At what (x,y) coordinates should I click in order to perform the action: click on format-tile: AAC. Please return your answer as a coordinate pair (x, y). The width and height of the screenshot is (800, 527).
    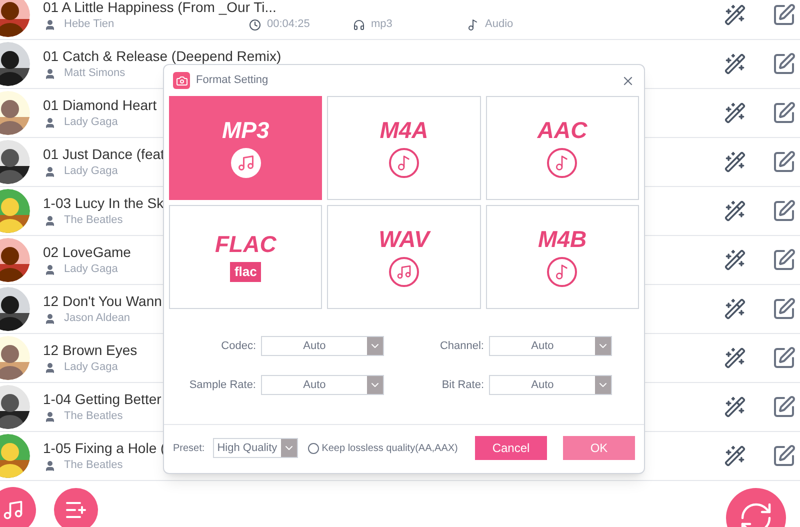
    Looking at the image, I should click on (562, 148).